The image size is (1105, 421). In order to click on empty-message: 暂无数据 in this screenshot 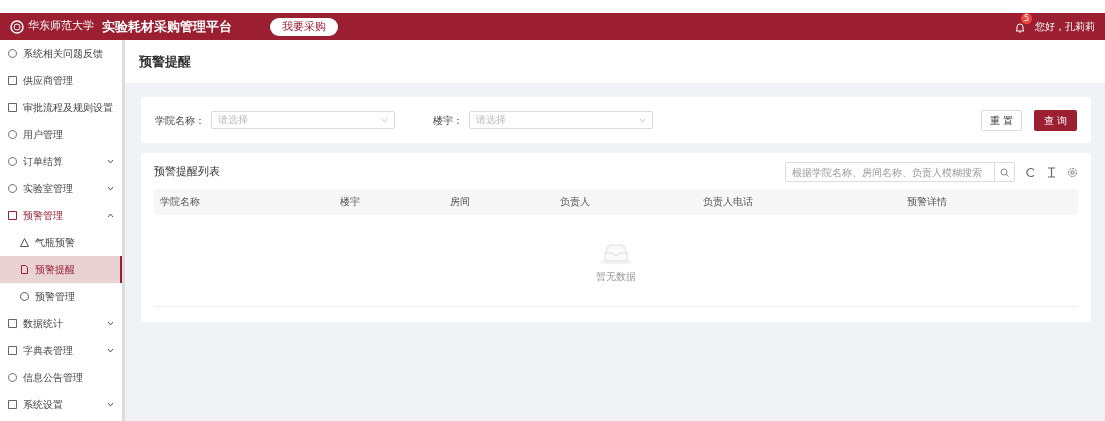, I will do `click(616, 277)`.